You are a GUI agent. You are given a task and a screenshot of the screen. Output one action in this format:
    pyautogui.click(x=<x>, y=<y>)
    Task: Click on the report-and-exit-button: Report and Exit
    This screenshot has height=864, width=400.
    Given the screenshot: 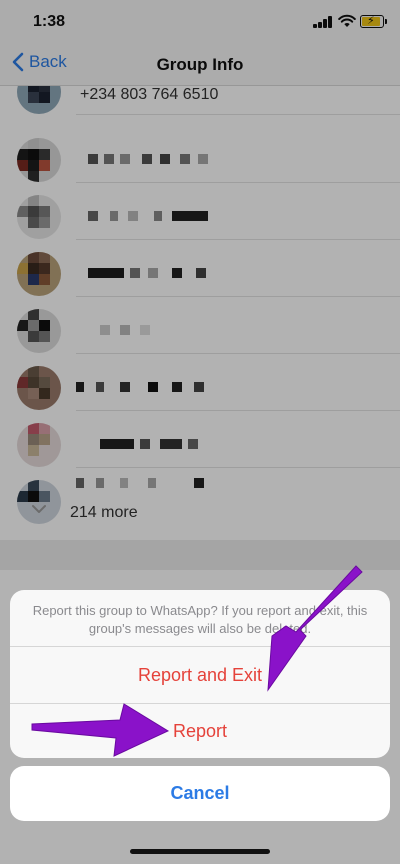 What is the action you would take?
    pyautogui.click(x=200, y=675)
    